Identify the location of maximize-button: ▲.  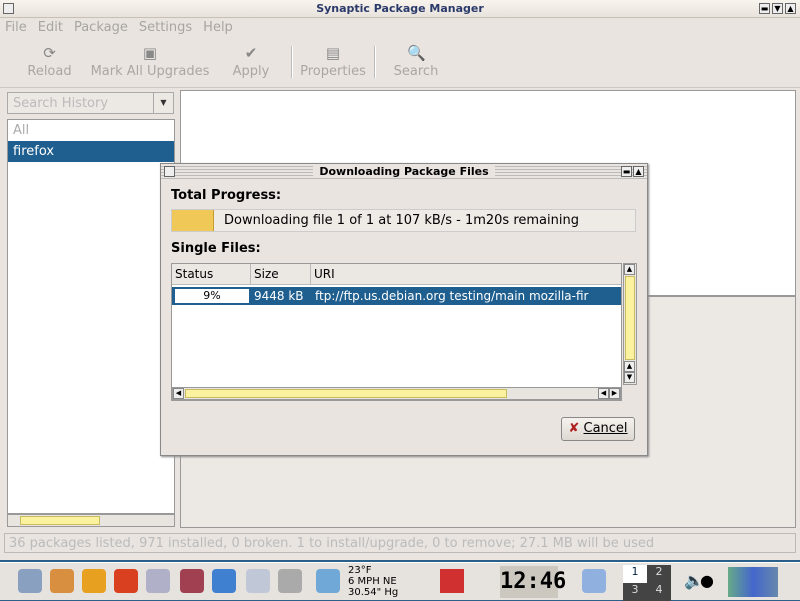
(790, 8).